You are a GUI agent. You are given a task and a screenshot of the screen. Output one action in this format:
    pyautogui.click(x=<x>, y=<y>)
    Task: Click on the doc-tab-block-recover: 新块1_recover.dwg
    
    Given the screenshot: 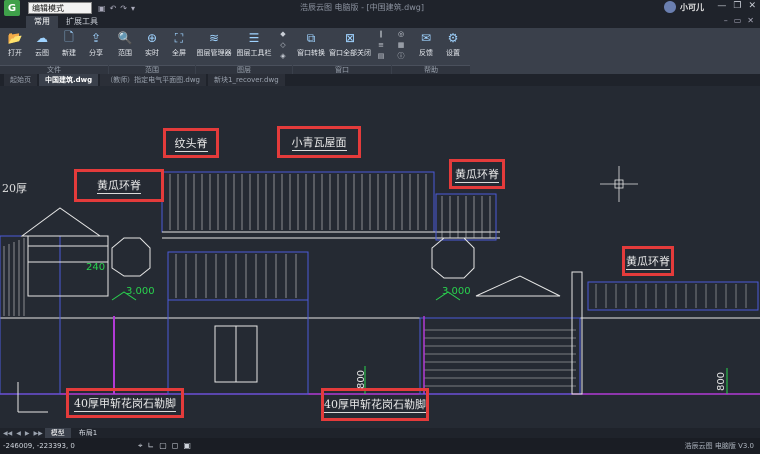 What is the action you would take?
    pyautogui.click(x=246, y=80)
    